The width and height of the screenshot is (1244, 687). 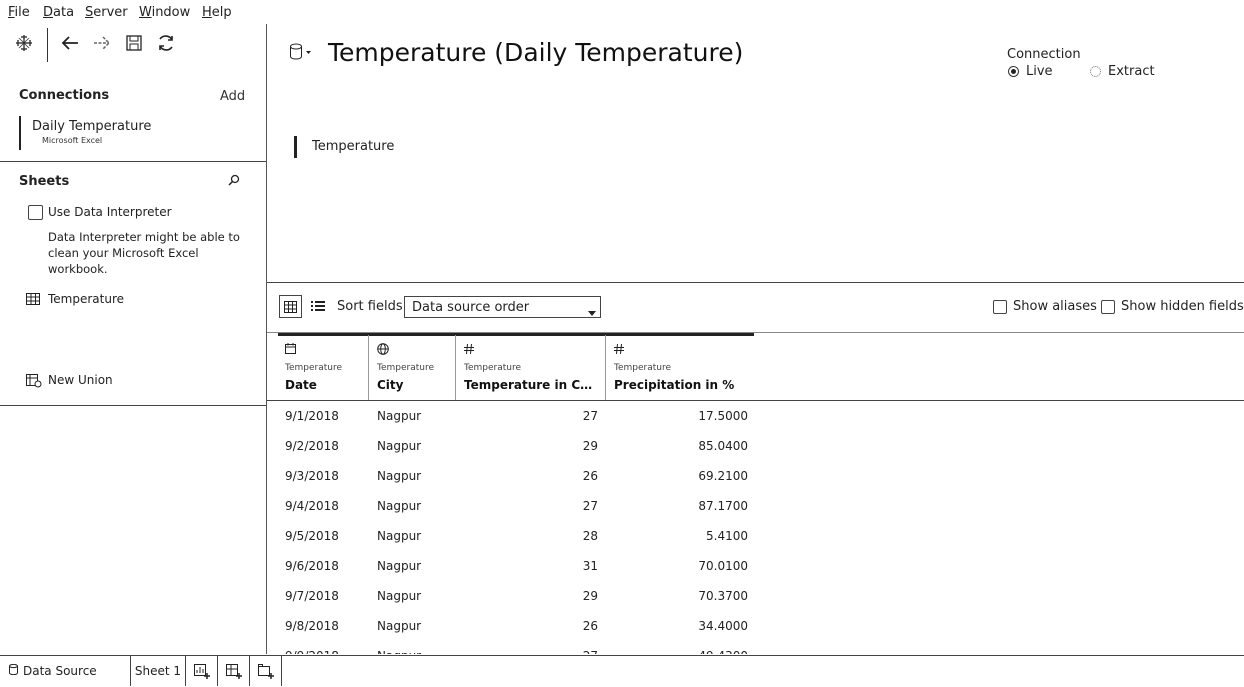 I want to click on sheet-item-temperature: Temperature, so click(x=86, y=299).